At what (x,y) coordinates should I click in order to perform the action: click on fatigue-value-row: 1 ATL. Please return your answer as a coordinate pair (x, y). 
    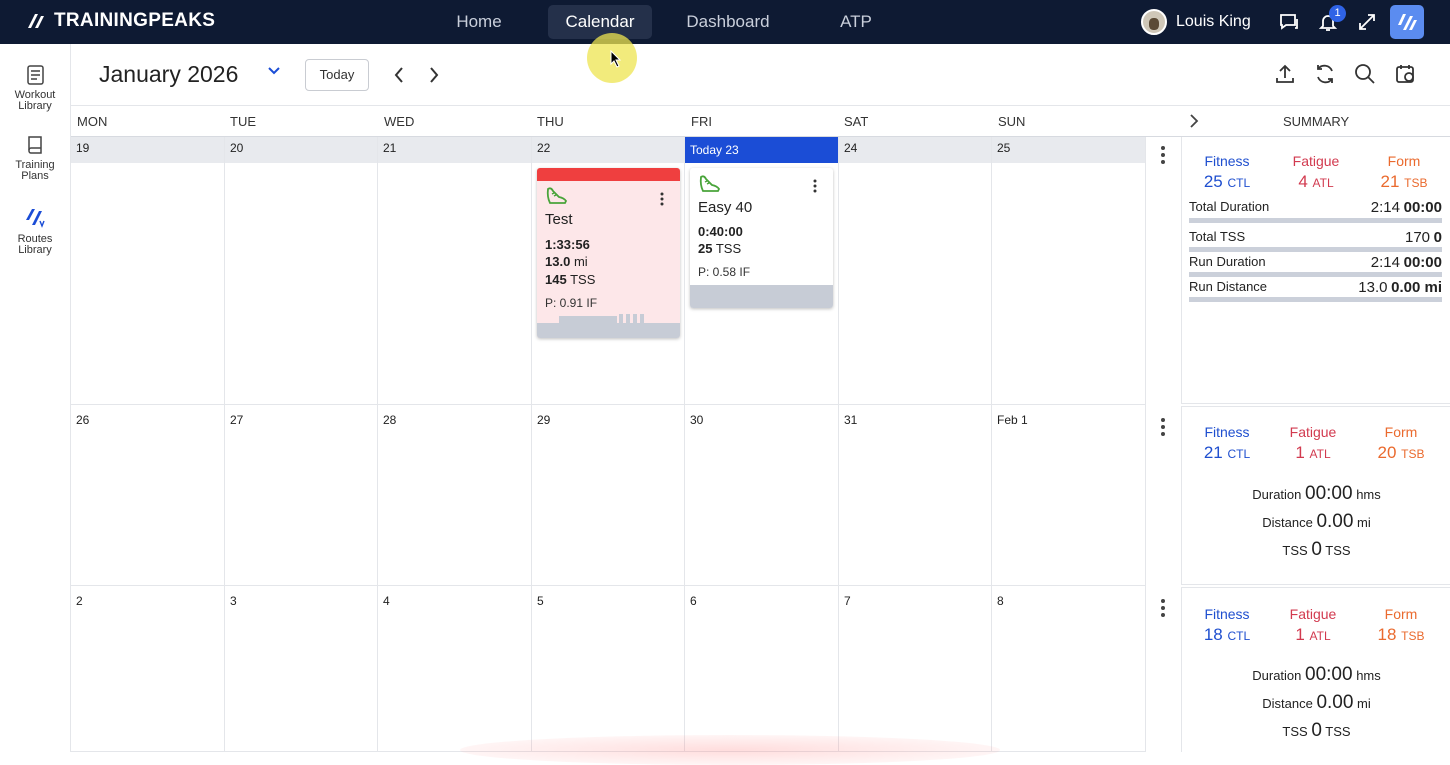
    Looking at the image, I should click on (1313, 635).